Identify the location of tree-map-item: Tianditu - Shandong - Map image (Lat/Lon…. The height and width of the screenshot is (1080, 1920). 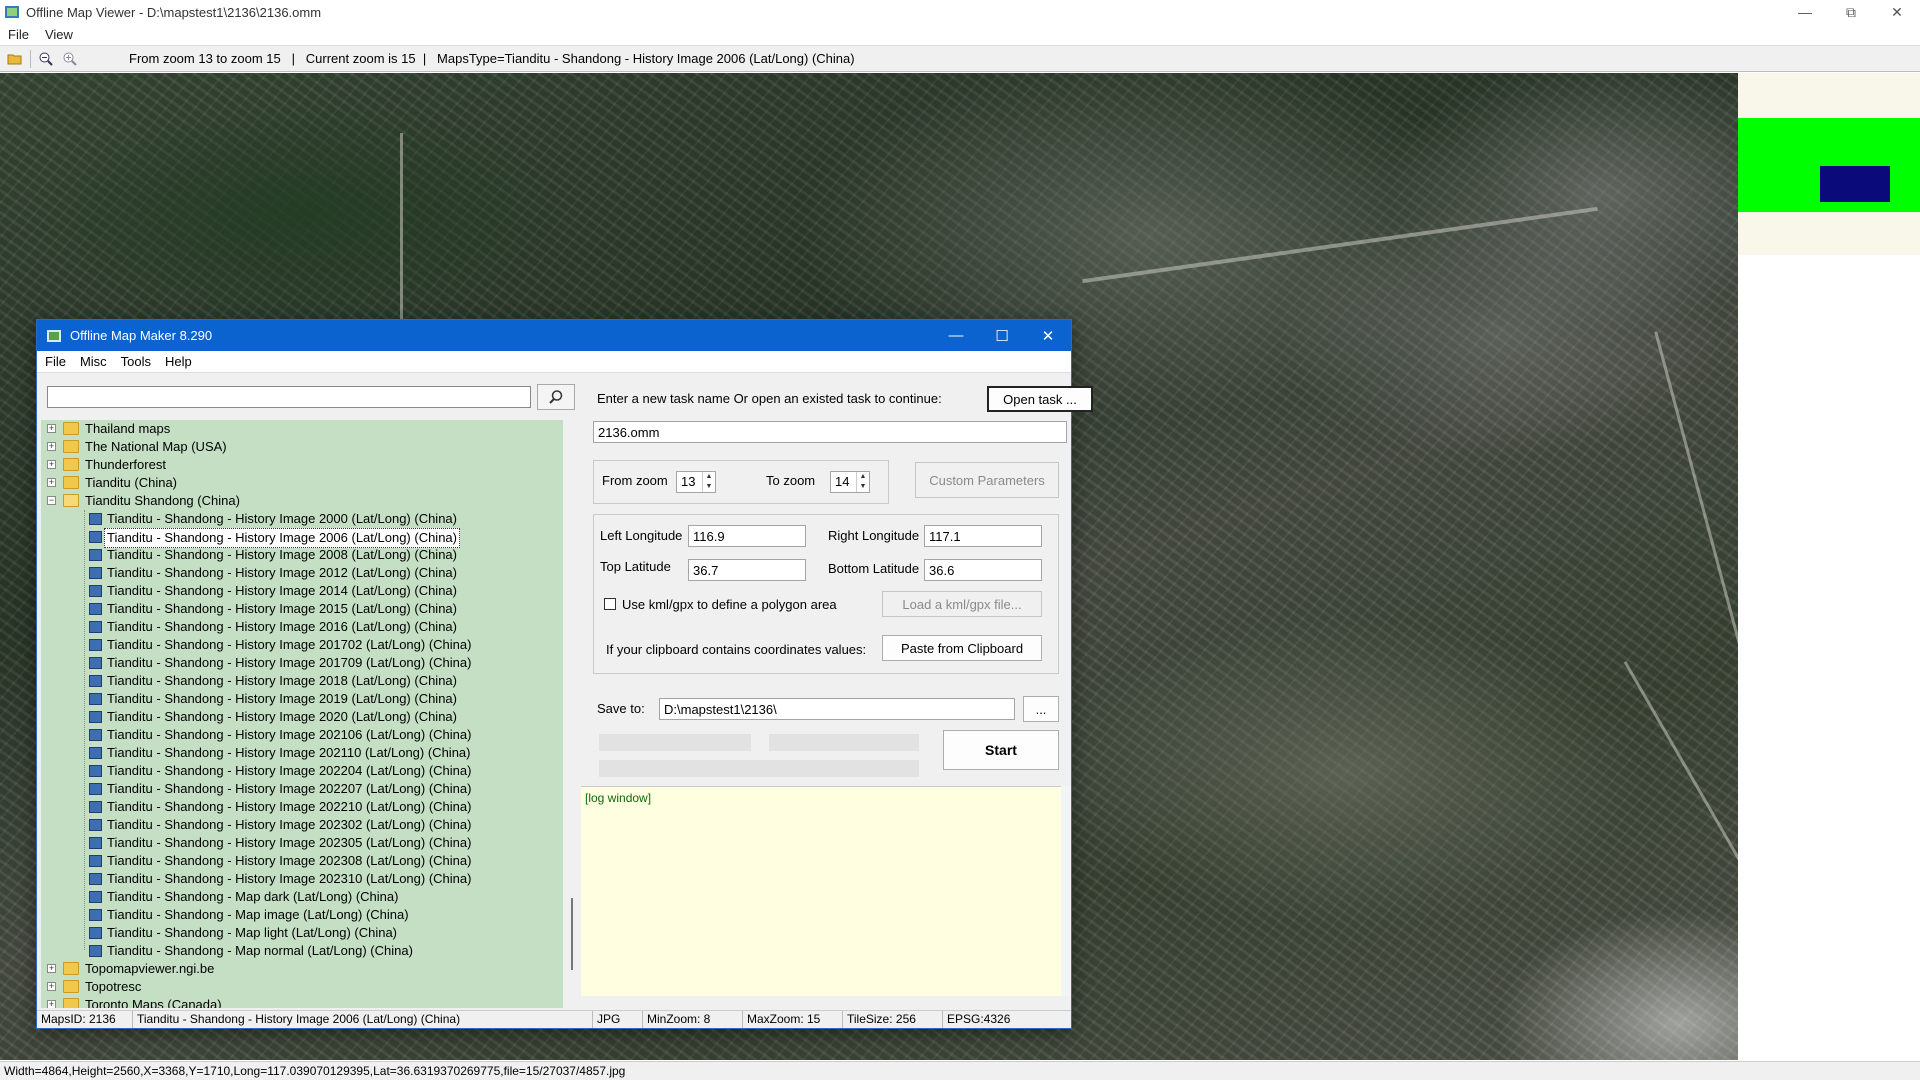
(302, 915).